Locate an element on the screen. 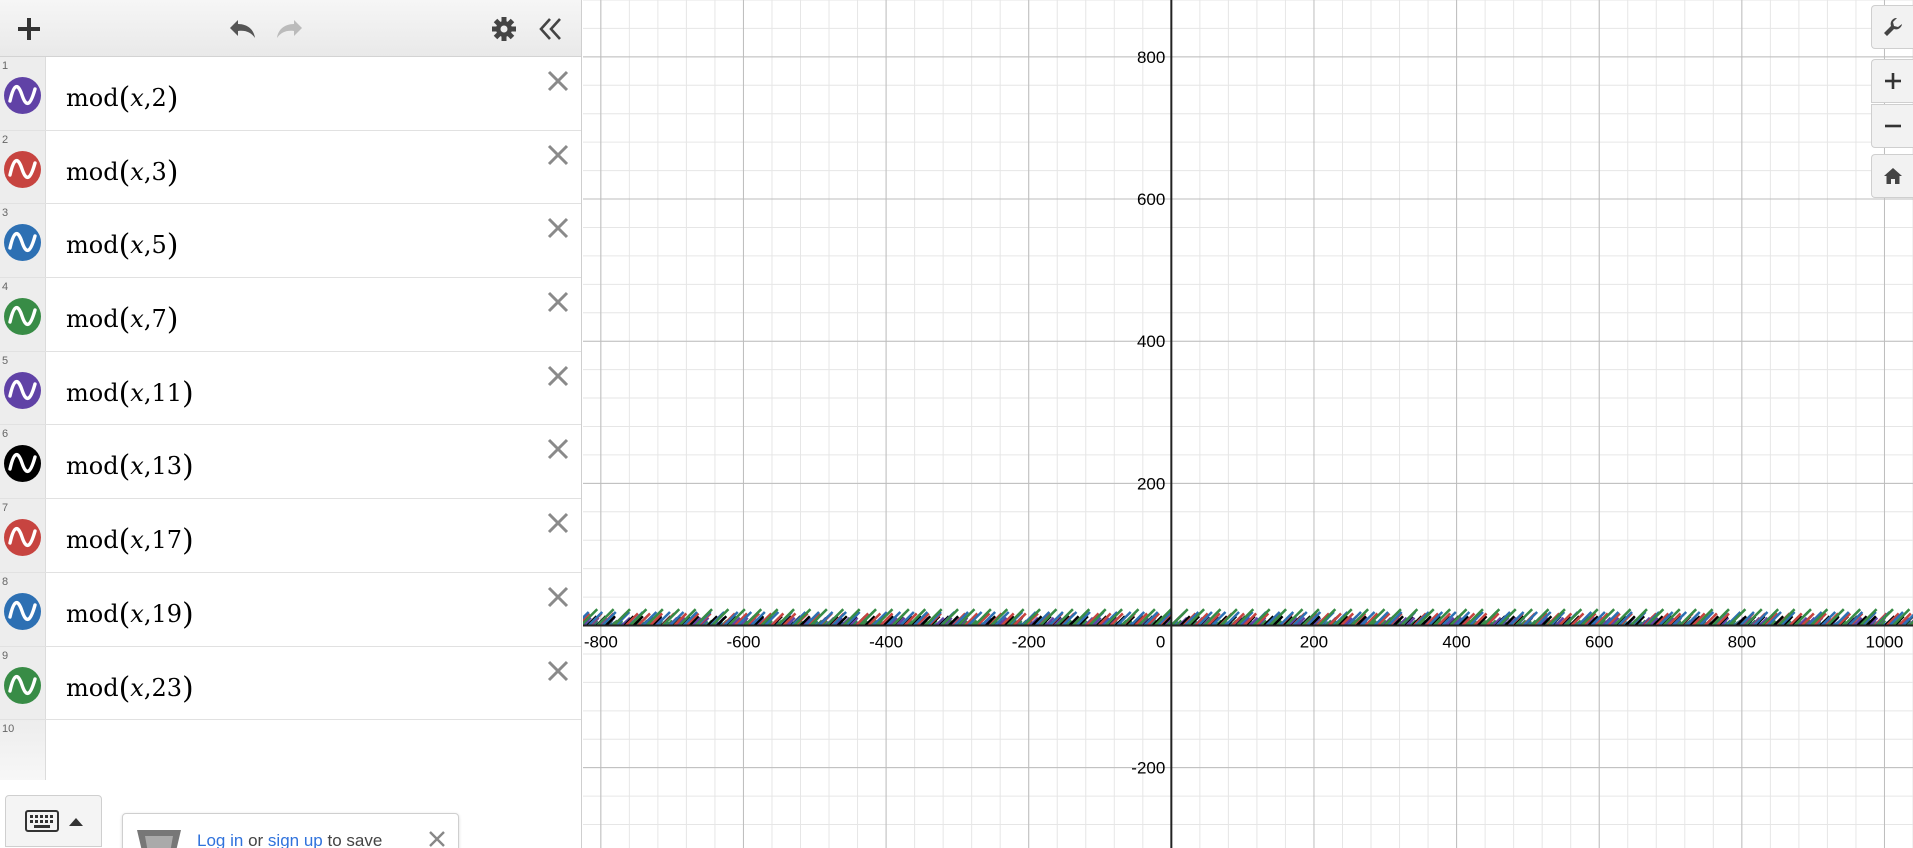 The width and height of the screenshot is (1913, 848). expression-gutter: 3 is located at coordinates (23, 241).